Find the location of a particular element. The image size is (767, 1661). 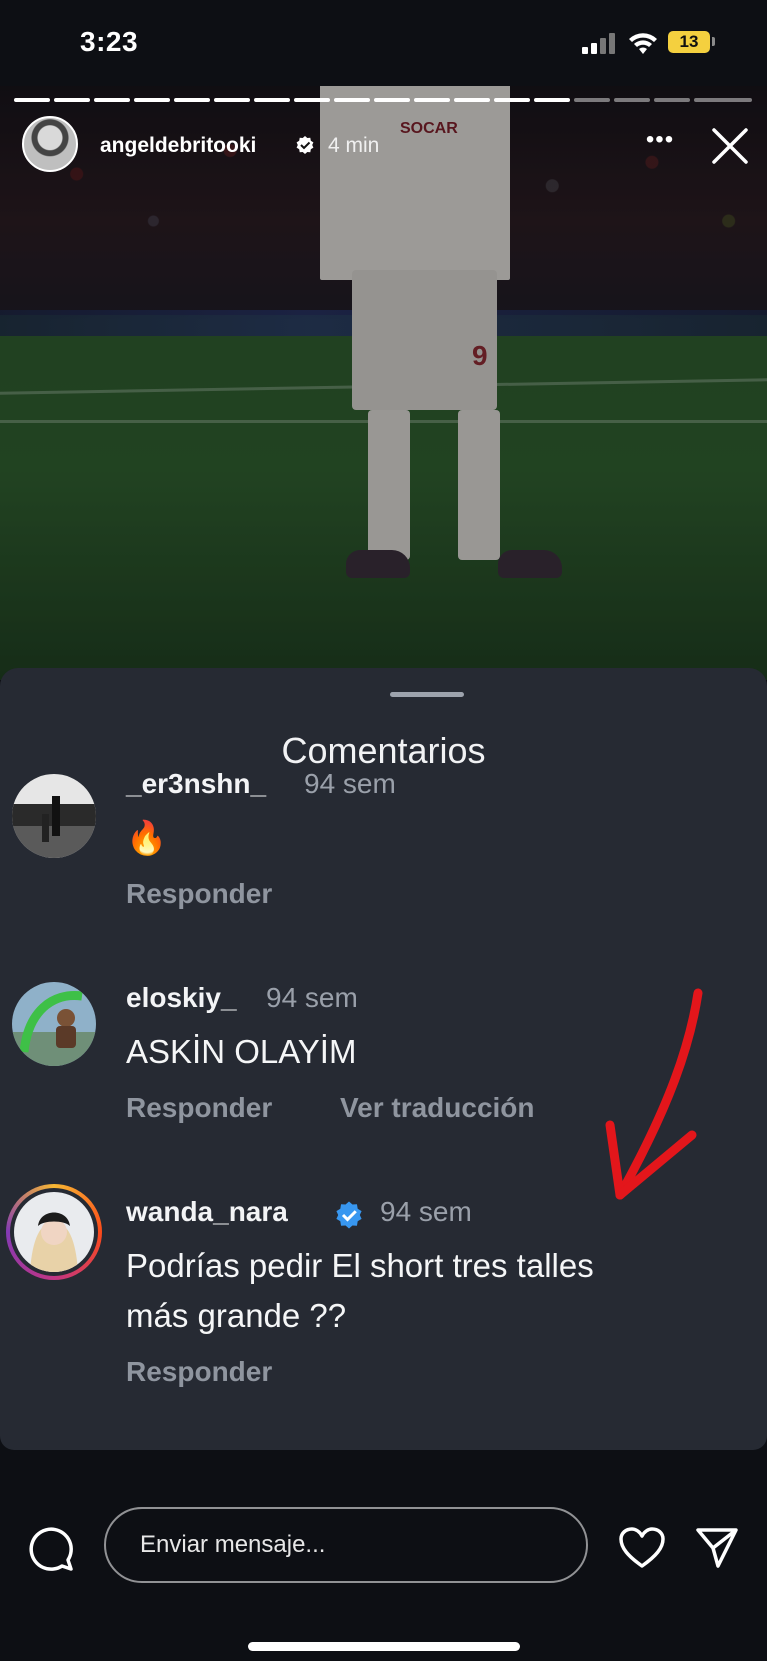

story-author-username: angeldebritooki is located at coordinates (178, 146).